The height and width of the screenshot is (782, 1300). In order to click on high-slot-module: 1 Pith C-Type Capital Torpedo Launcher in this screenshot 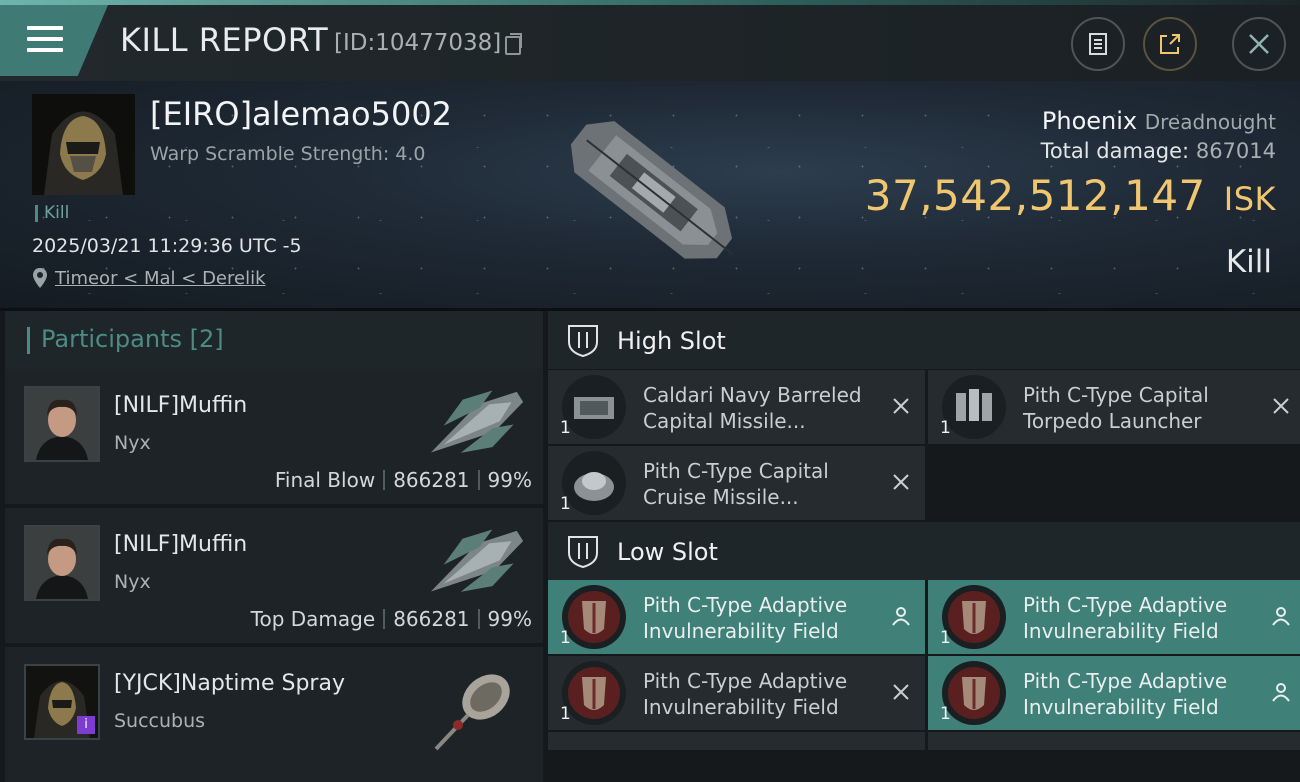, I will do `click(1114, 407)`.